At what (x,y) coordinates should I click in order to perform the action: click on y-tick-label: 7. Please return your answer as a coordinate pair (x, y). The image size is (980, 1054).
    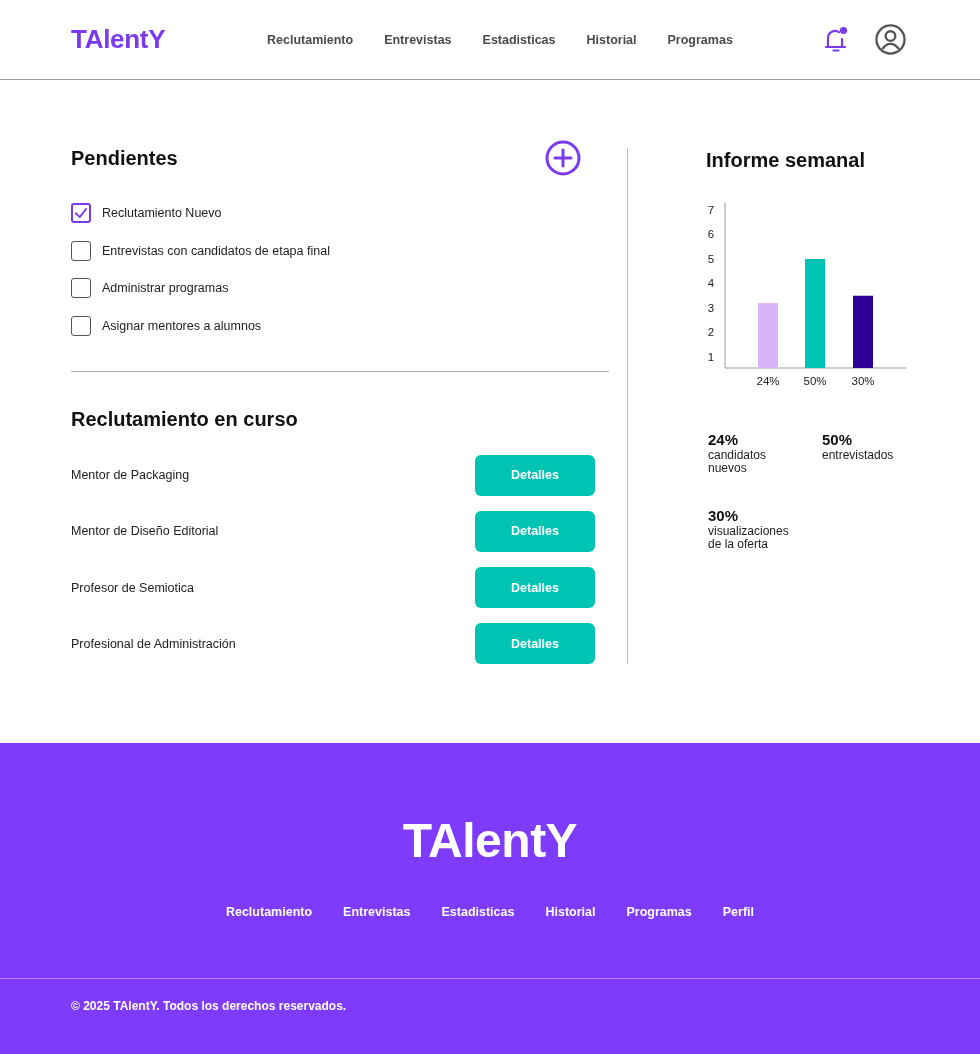
    Looking at the image, I should click on (711, 210).